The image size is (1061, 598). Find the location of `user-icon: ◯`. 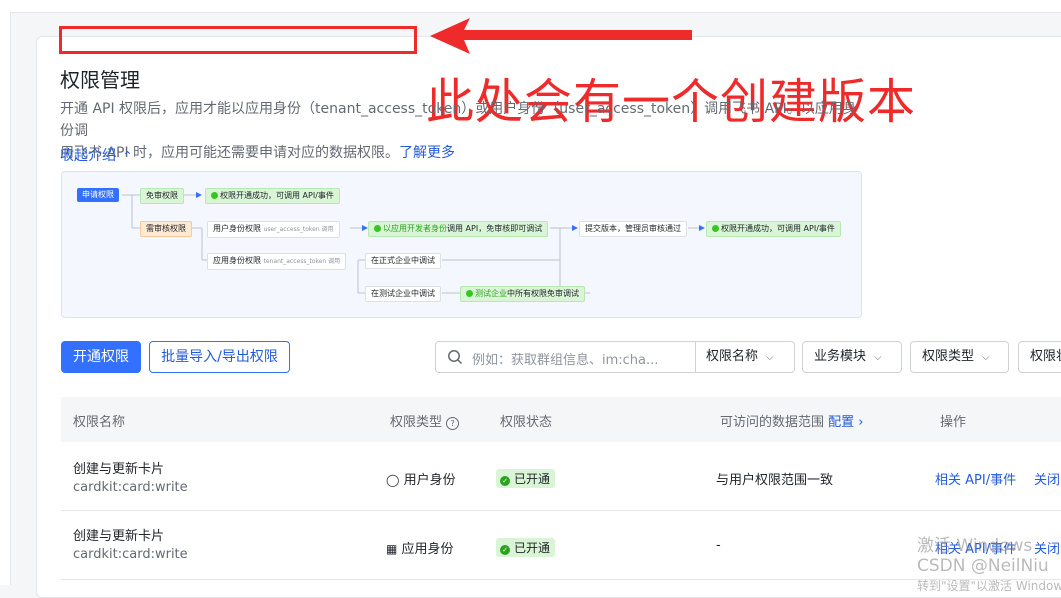

user-icon: ◯ is located at coordinates (393, 480).